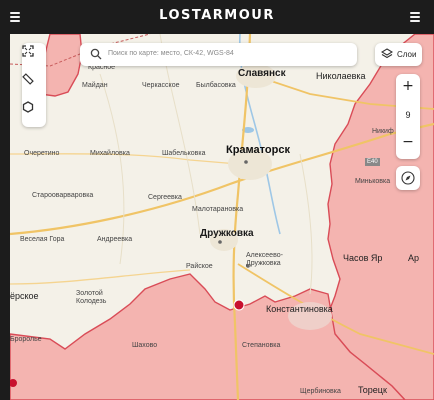 This screenshot has width=434, height=400. I want to click on left-edge, so click(5, 217).